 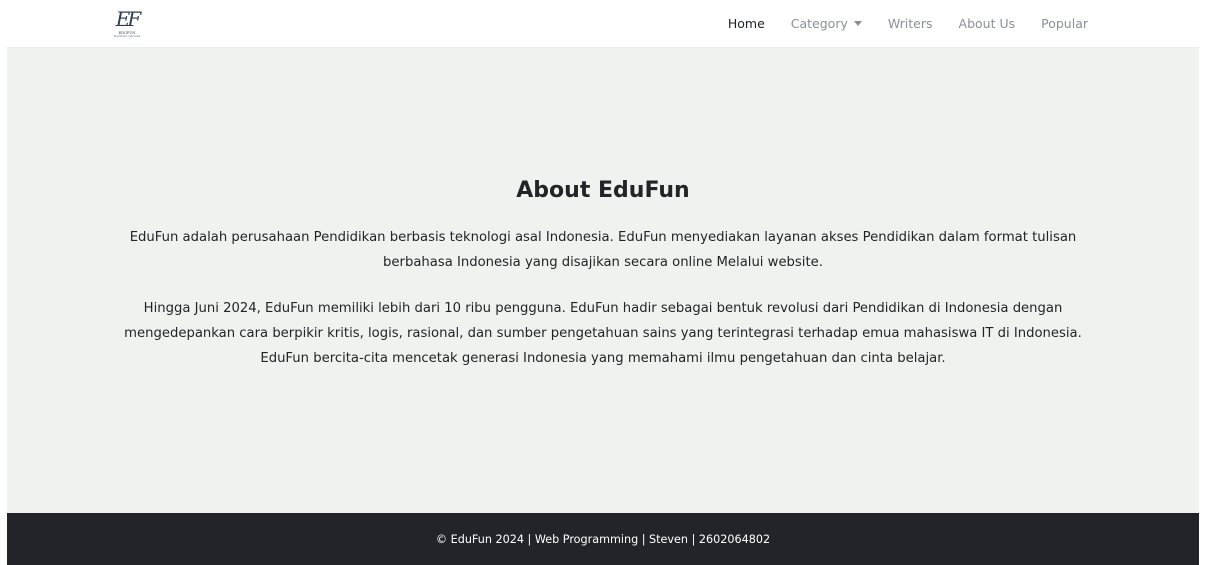 I want to click on nav-item-category: Category, so click(x=826, y=23).